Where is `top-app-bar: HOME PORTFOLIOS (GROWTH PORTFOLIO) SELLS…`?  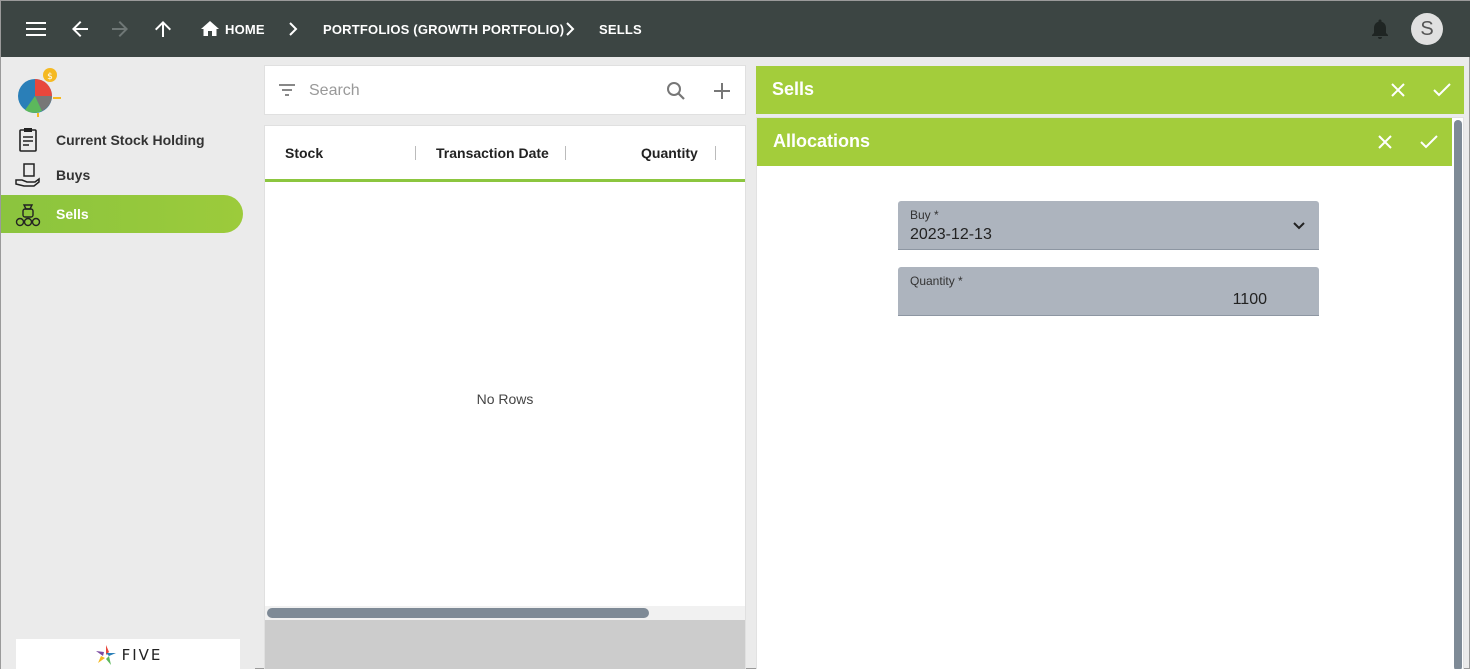
top-app-bar: HOME PORTFOLIOS (GROWTH PORTFOLIO) SELLS… is located at coordinates (735, 29).